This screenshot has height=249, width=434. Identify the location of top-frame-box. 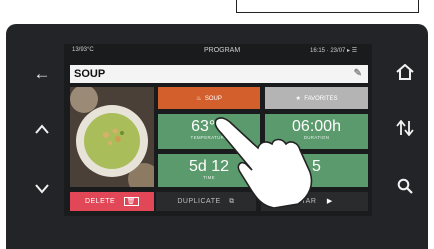
(327, 6).